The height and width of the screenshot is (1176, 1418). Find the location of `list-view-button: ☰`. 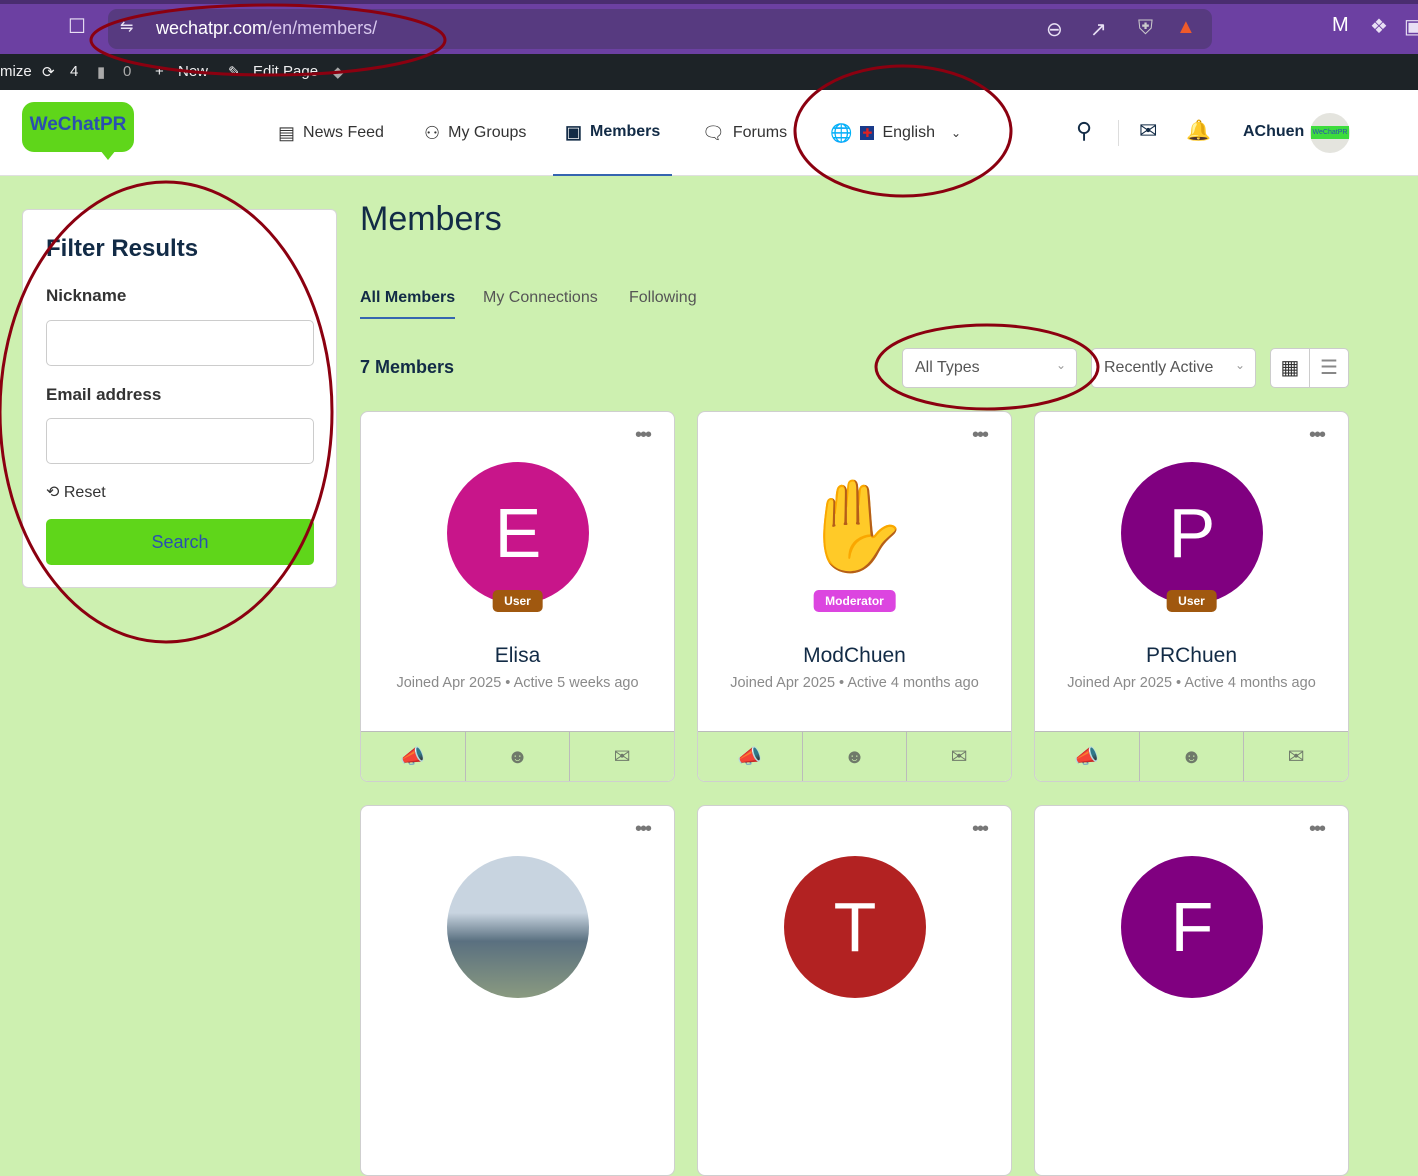

list-view-button: ☰ is located at coordinates (1329, 368).